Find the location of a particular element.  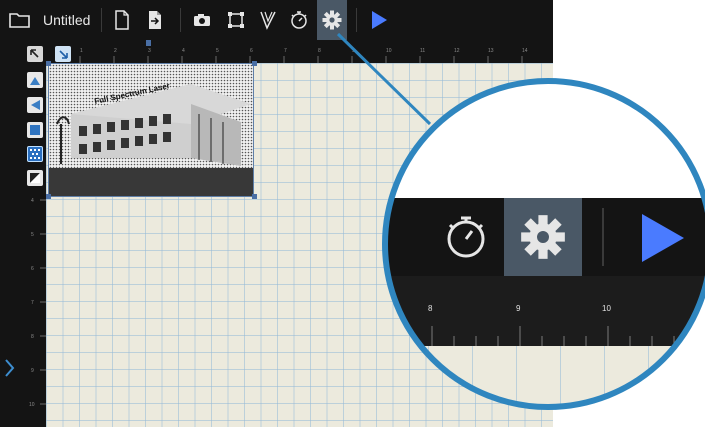

new-file-icon is located at coordinates (122, 20).